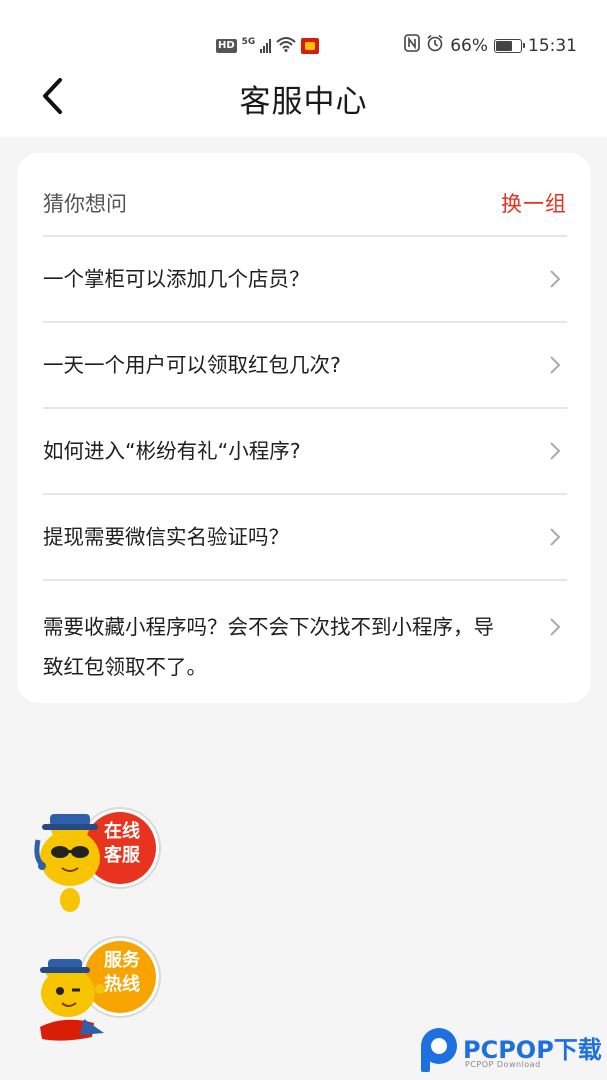 The height and width of the screenshot is (1080, 607). What do you see at coordinates (534, 203) in the screenshot?
I see `refresh-button: 换一组` at bounding box center [534, 203].